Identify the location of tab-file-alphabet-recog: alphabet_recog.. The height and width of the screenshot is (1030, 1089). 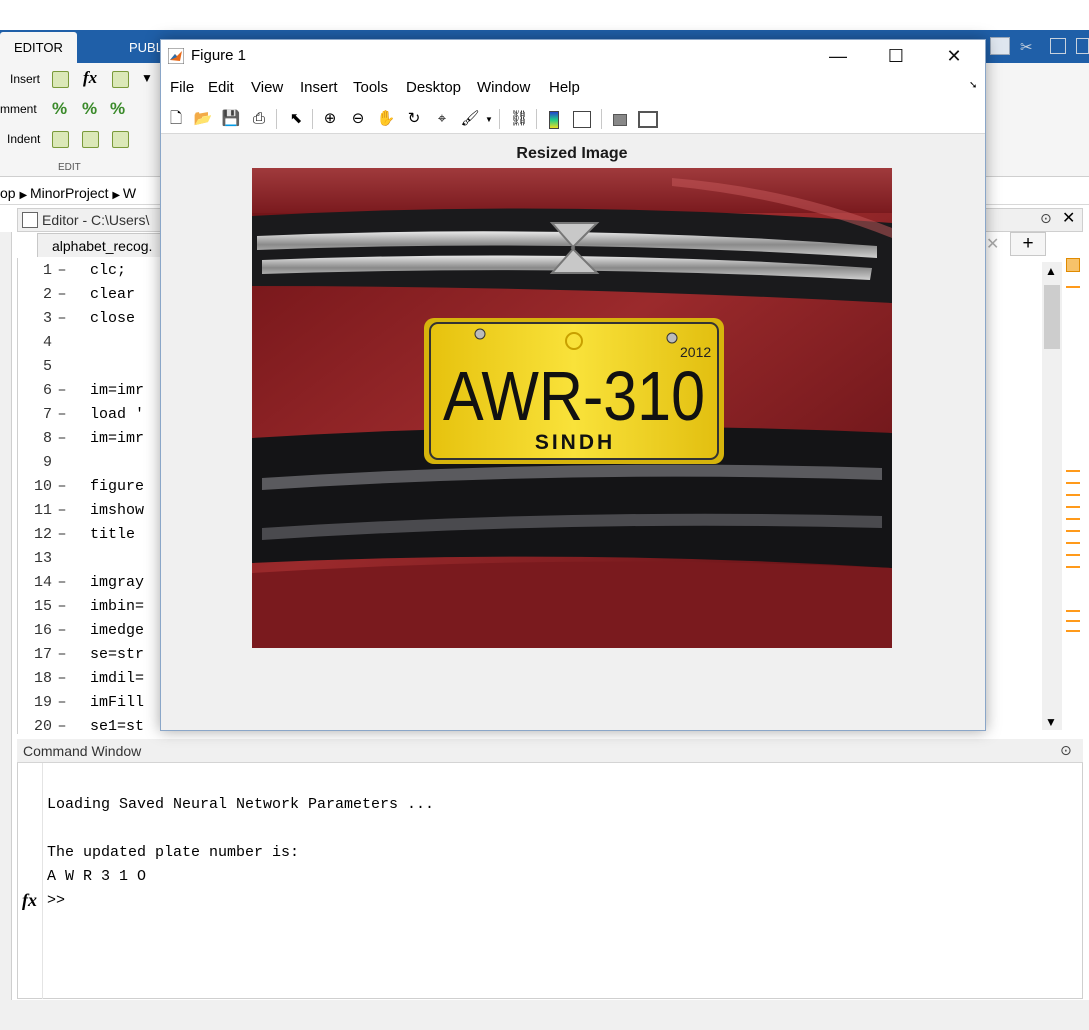
(102, 245).